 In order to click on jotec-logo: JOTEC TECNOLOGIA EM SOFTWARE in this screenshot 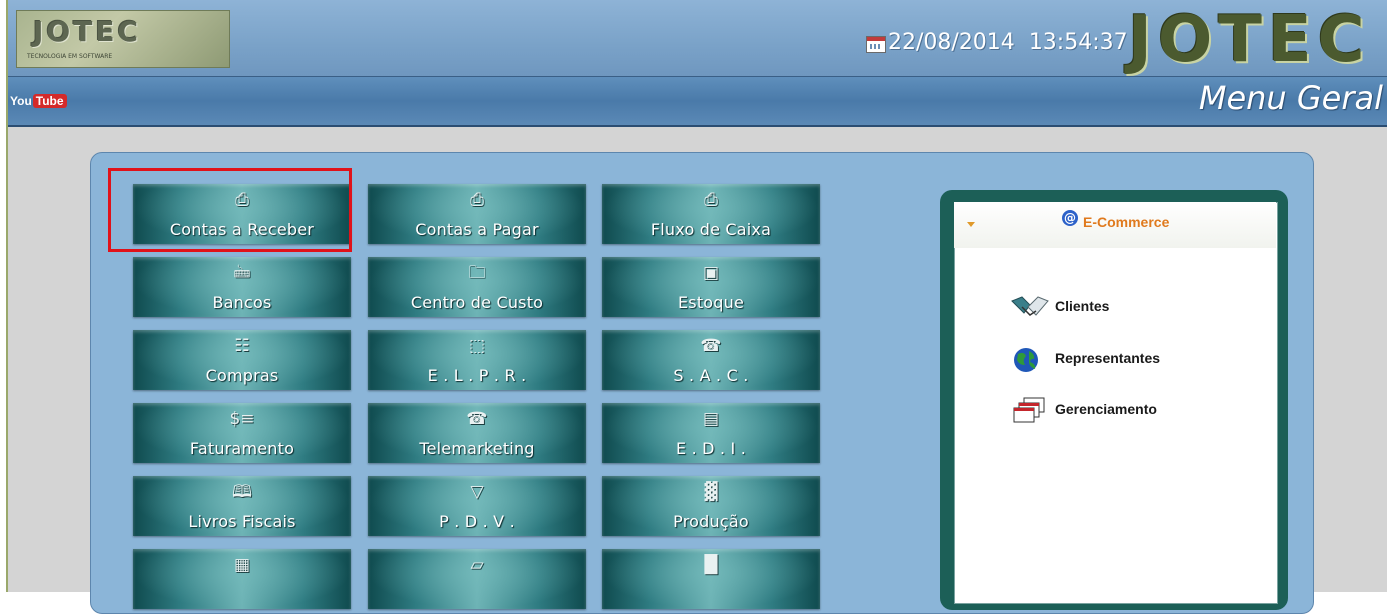, I will do `click(123, 39)`.